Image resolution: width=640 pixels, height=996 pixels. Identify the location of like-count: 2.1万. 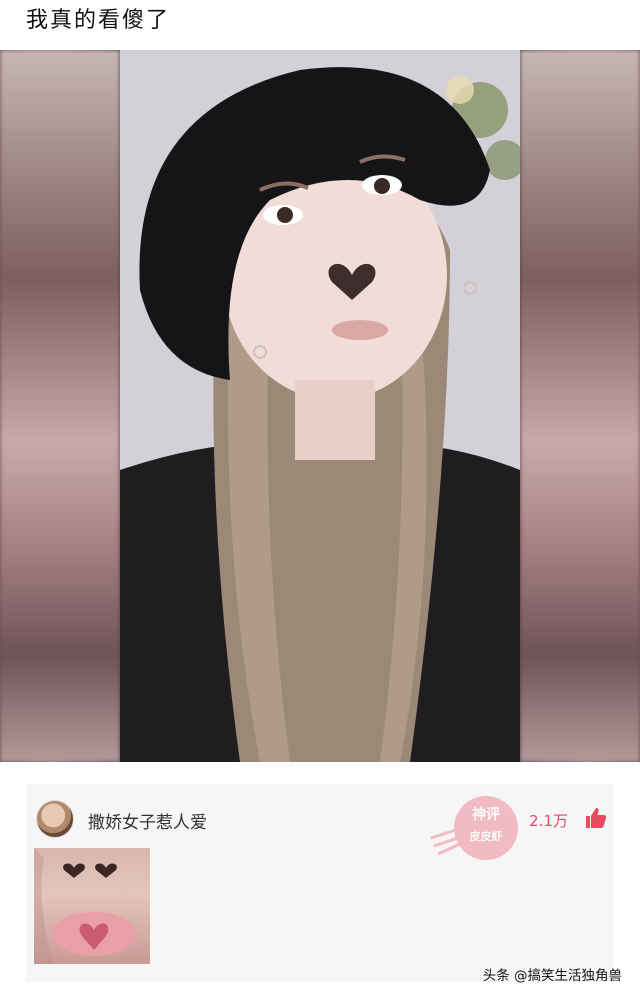
(548, 821).